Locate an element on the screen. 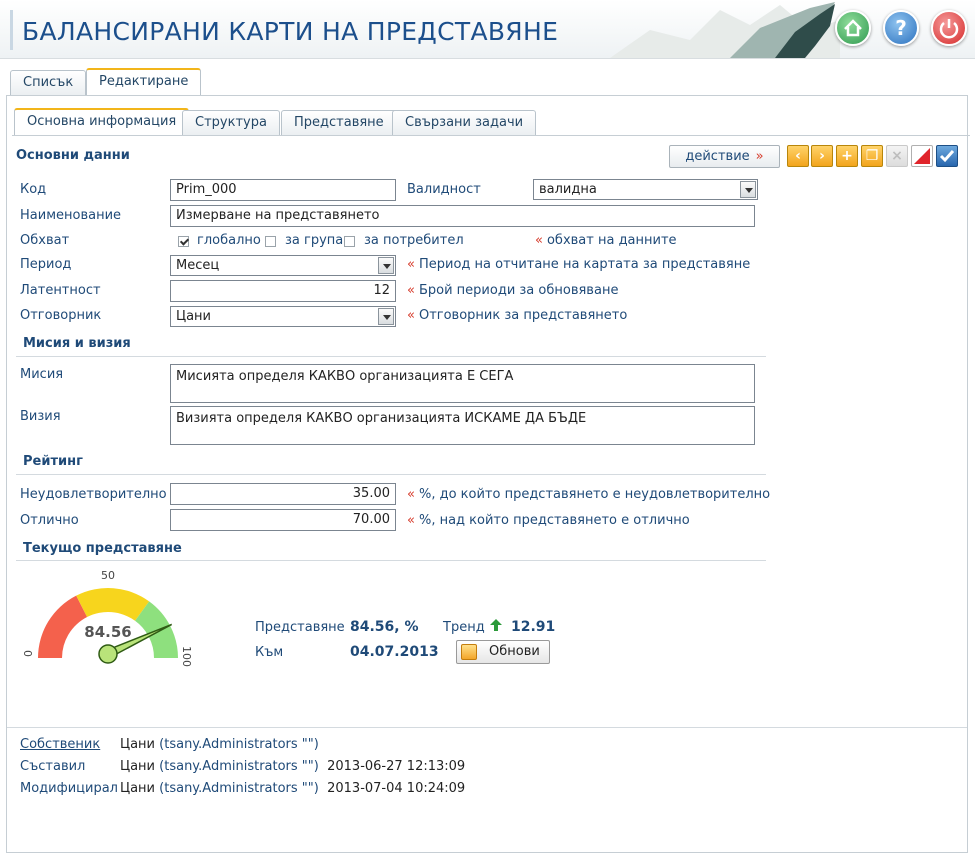  poor-threshold-field: 35.00 is located at coordinates (283, 494).